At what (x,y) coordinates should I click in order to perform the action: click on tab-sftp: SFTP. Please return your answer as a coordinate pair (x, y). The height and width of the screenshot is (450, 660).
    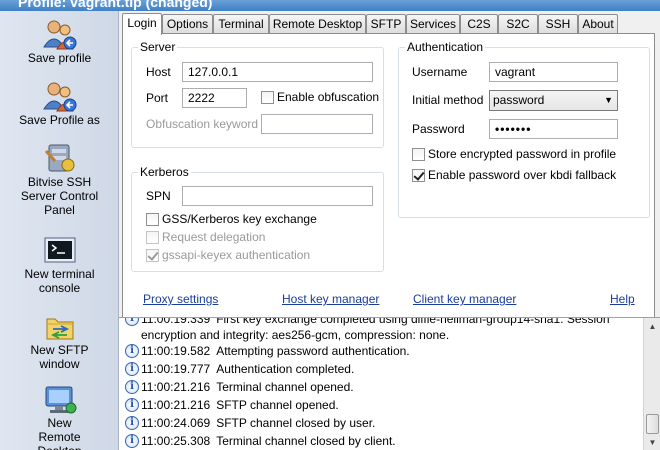
    Looking at the image, I should click on (386, 24).